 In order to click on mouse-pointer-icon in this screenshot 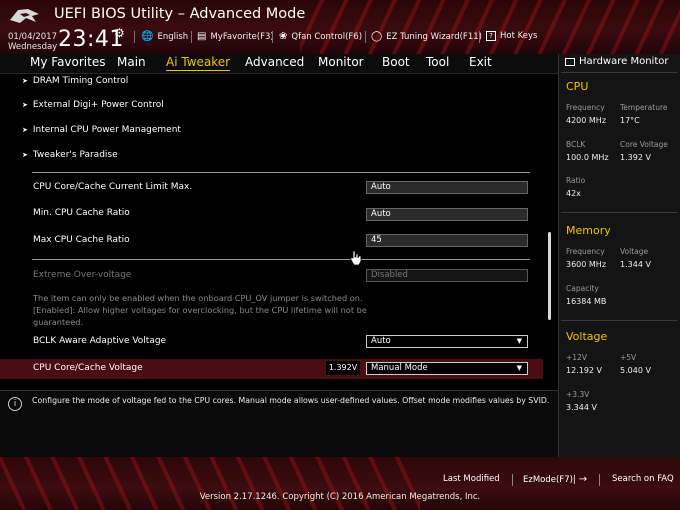, I will do `click(356, 258)`.